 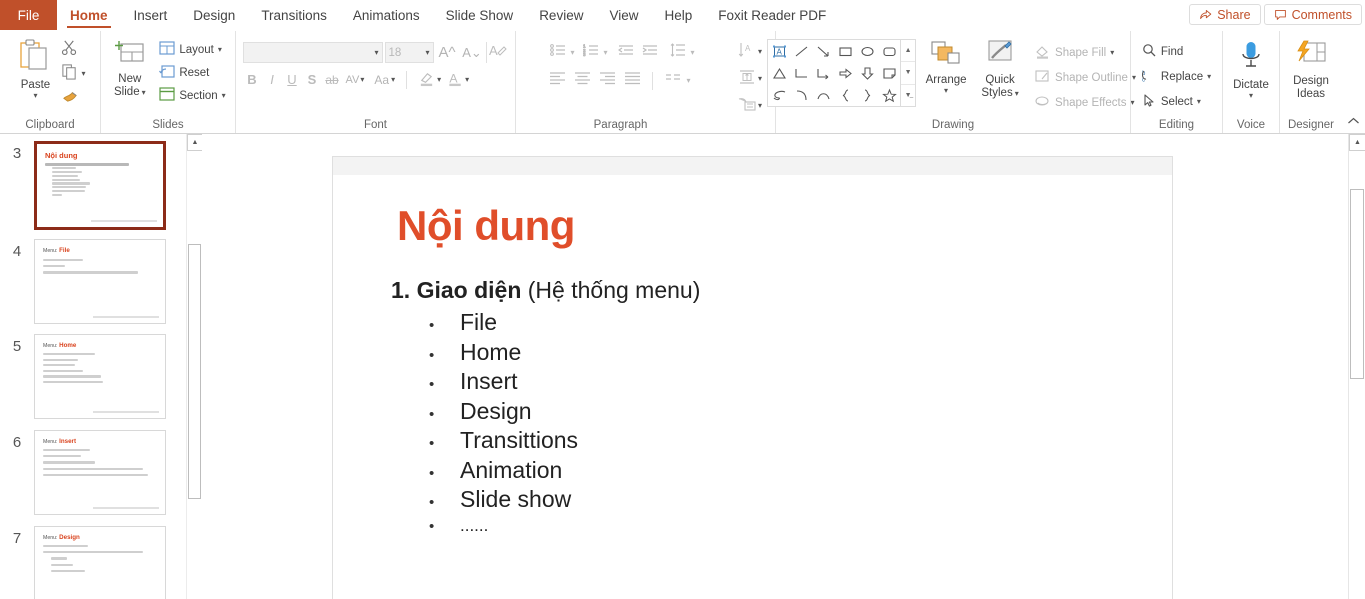 What do you see at coordinates (779, 95) in the screenshot?
I see `shape-scribble` at bounding box center [779, 95].